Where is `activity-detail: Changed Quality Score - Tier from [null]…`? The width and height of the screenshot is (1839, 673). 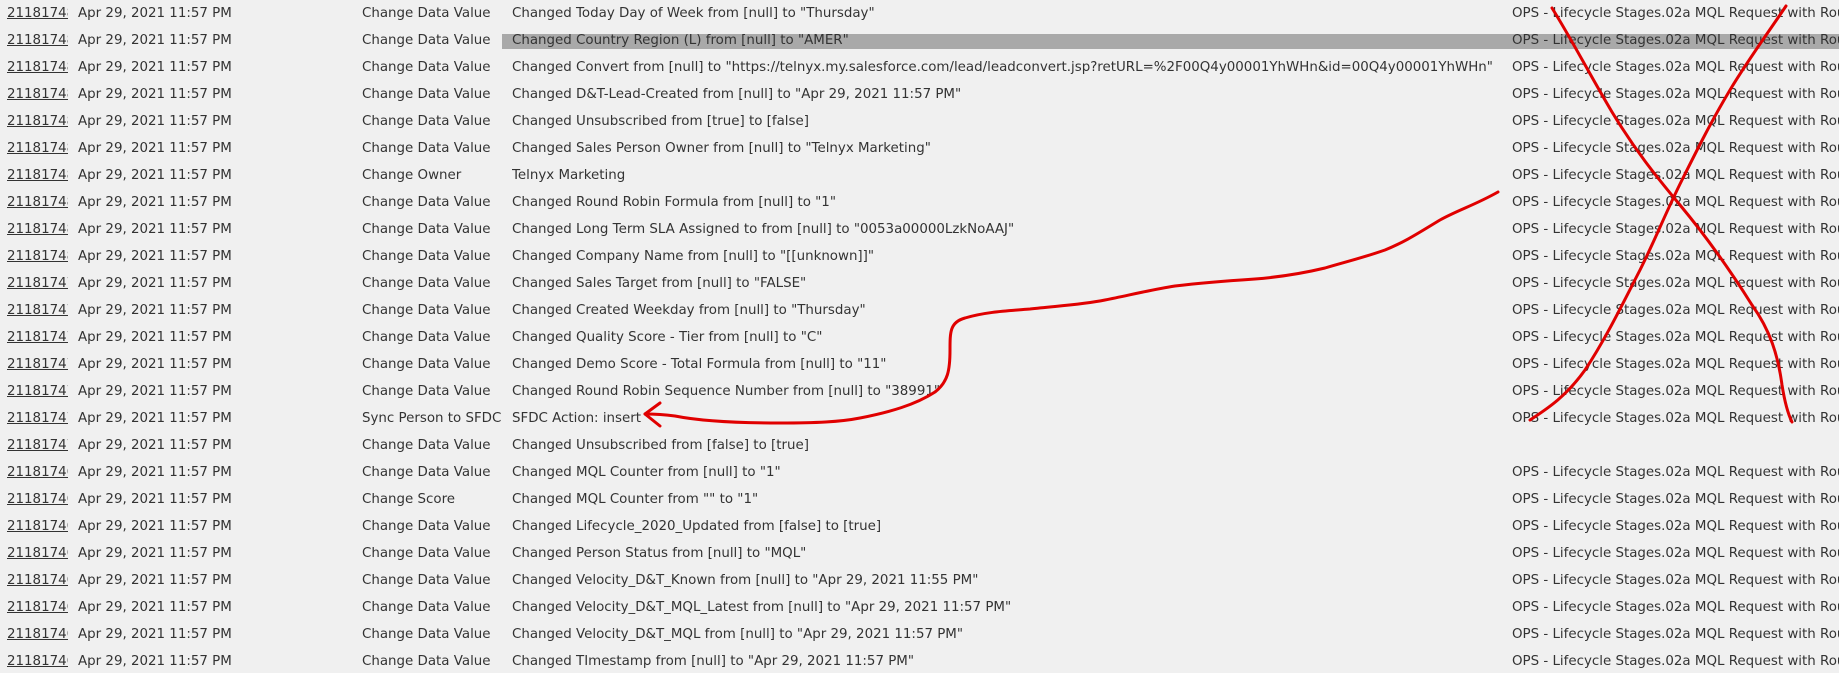 activity-detail: Changed Quality Score - Tier from [null]… is located at coordinates (667, 337).